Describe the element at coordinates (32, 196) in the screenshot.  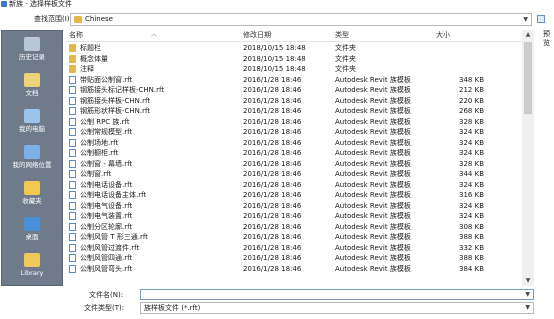
I see `place-item: 收藏夹` at that location.